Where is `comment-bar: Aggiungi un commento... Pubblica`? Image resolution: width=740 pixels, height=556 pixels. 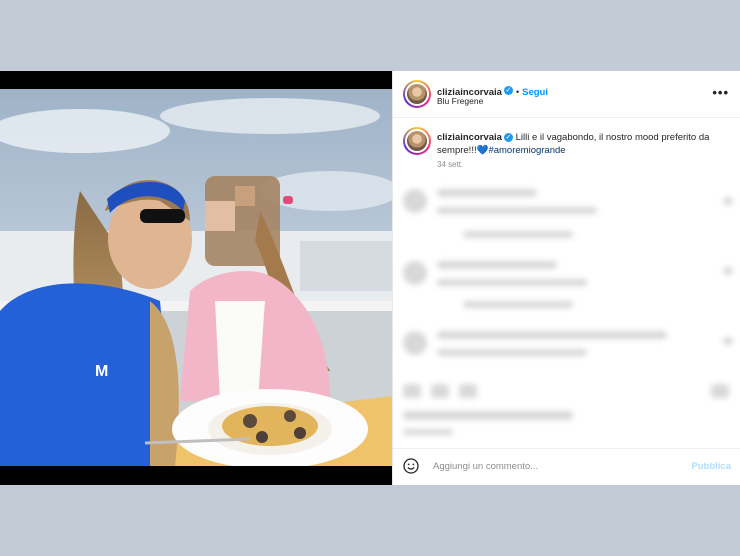
comment-bar: Aggiungi un commento... Pubblica is located at coordinates (566, 466).